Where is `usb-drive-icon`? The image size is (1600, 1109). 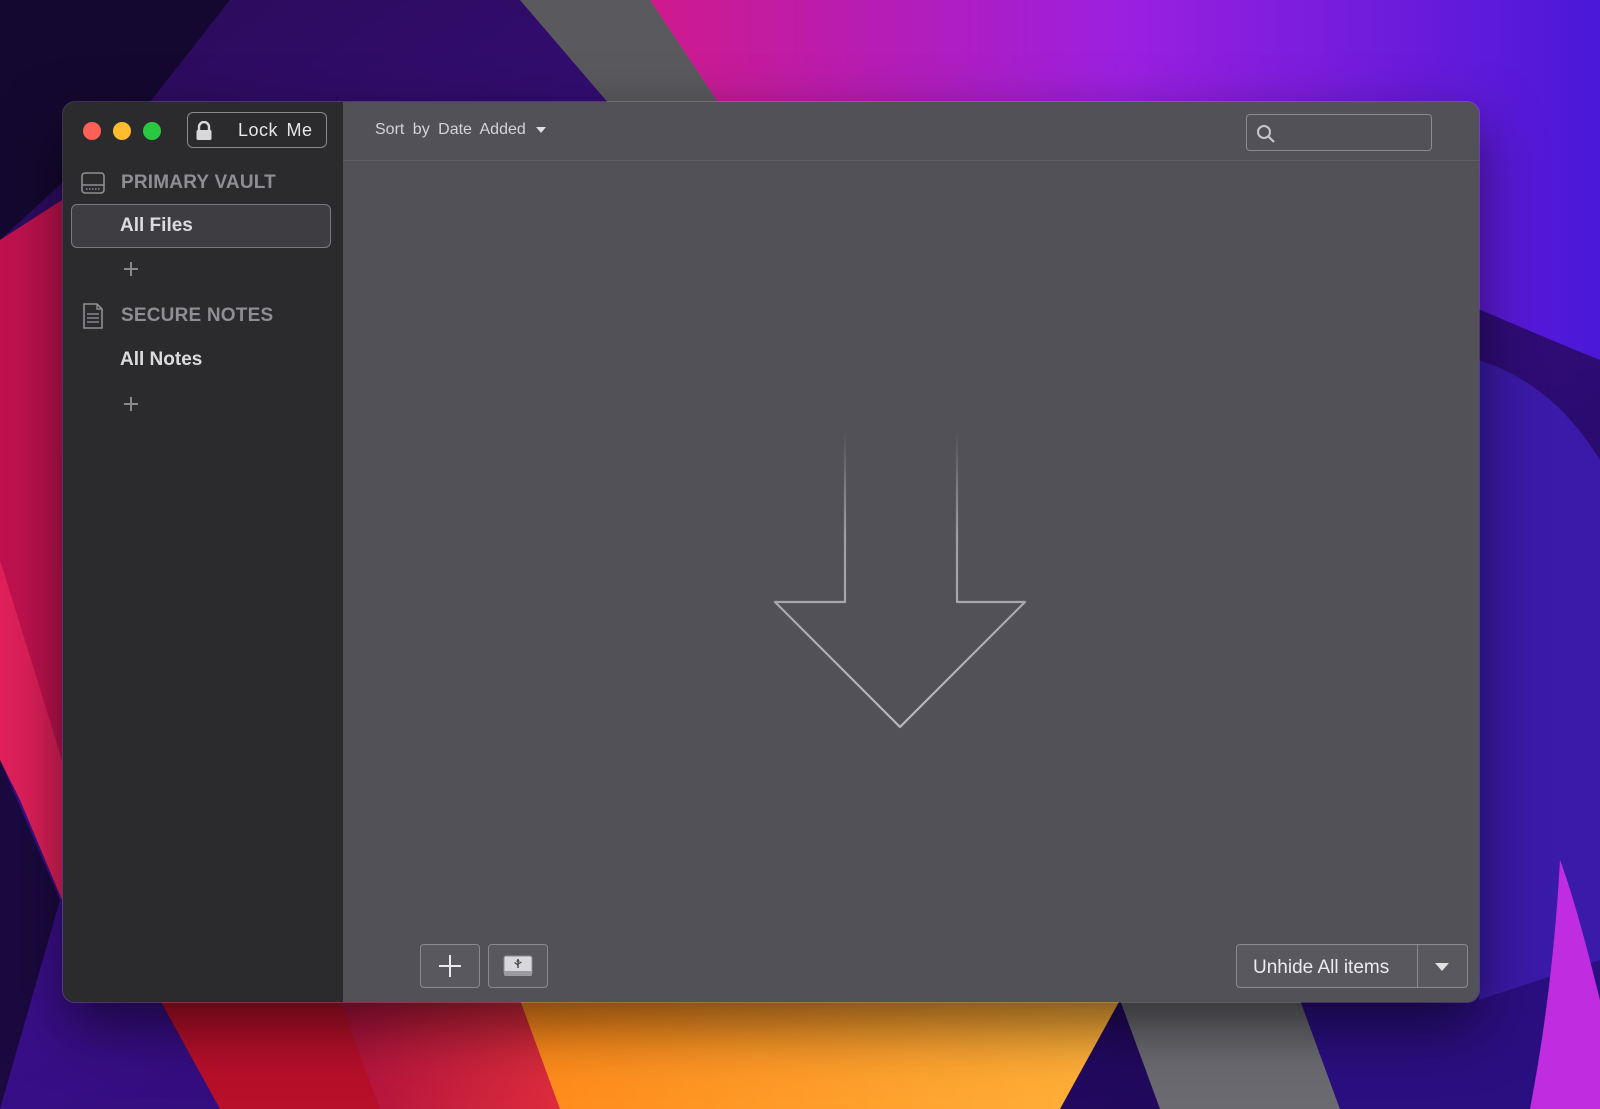
usb-drive-icon is located at coordinates (518, 965).